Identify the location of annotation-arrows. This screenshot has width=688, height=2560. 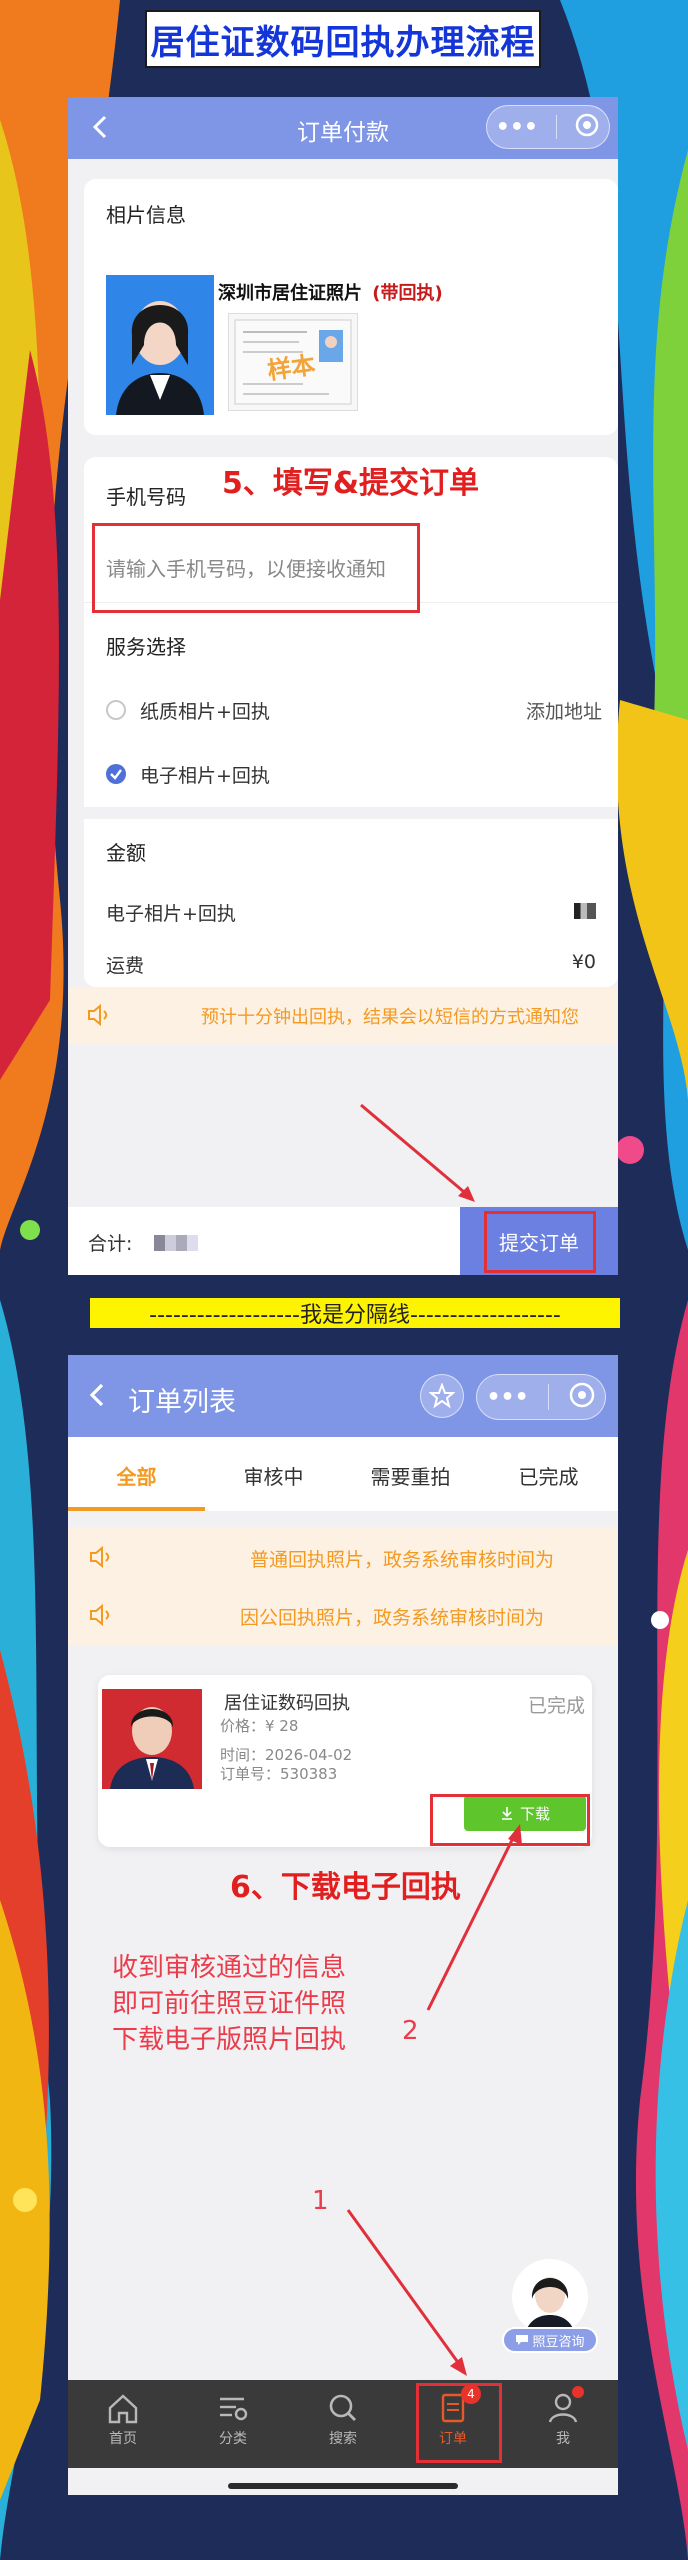
(434, 2100).